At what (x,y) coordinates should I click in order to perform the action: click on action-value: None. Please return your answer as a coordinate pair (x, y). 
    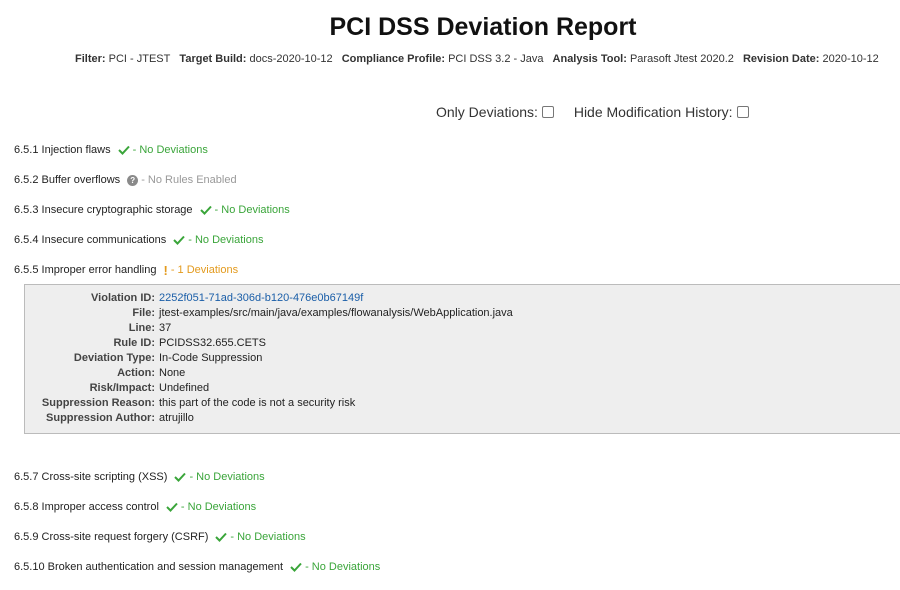
    Looking at the image, I should click on (172, 373).